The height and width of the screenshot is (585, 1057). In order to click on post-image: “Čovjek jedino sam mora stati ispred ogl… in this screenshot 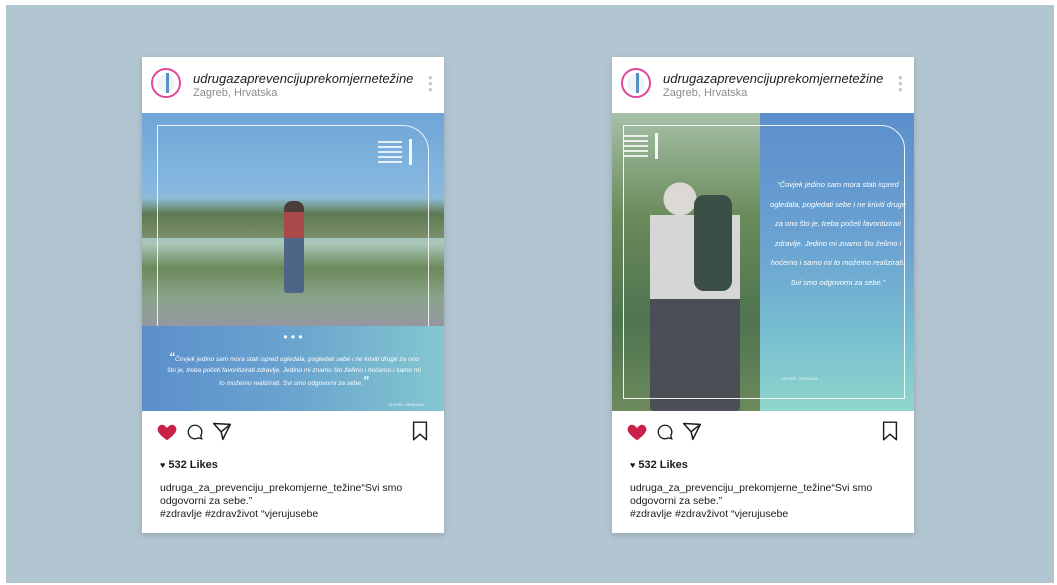, I will do `click(763, 262)`.